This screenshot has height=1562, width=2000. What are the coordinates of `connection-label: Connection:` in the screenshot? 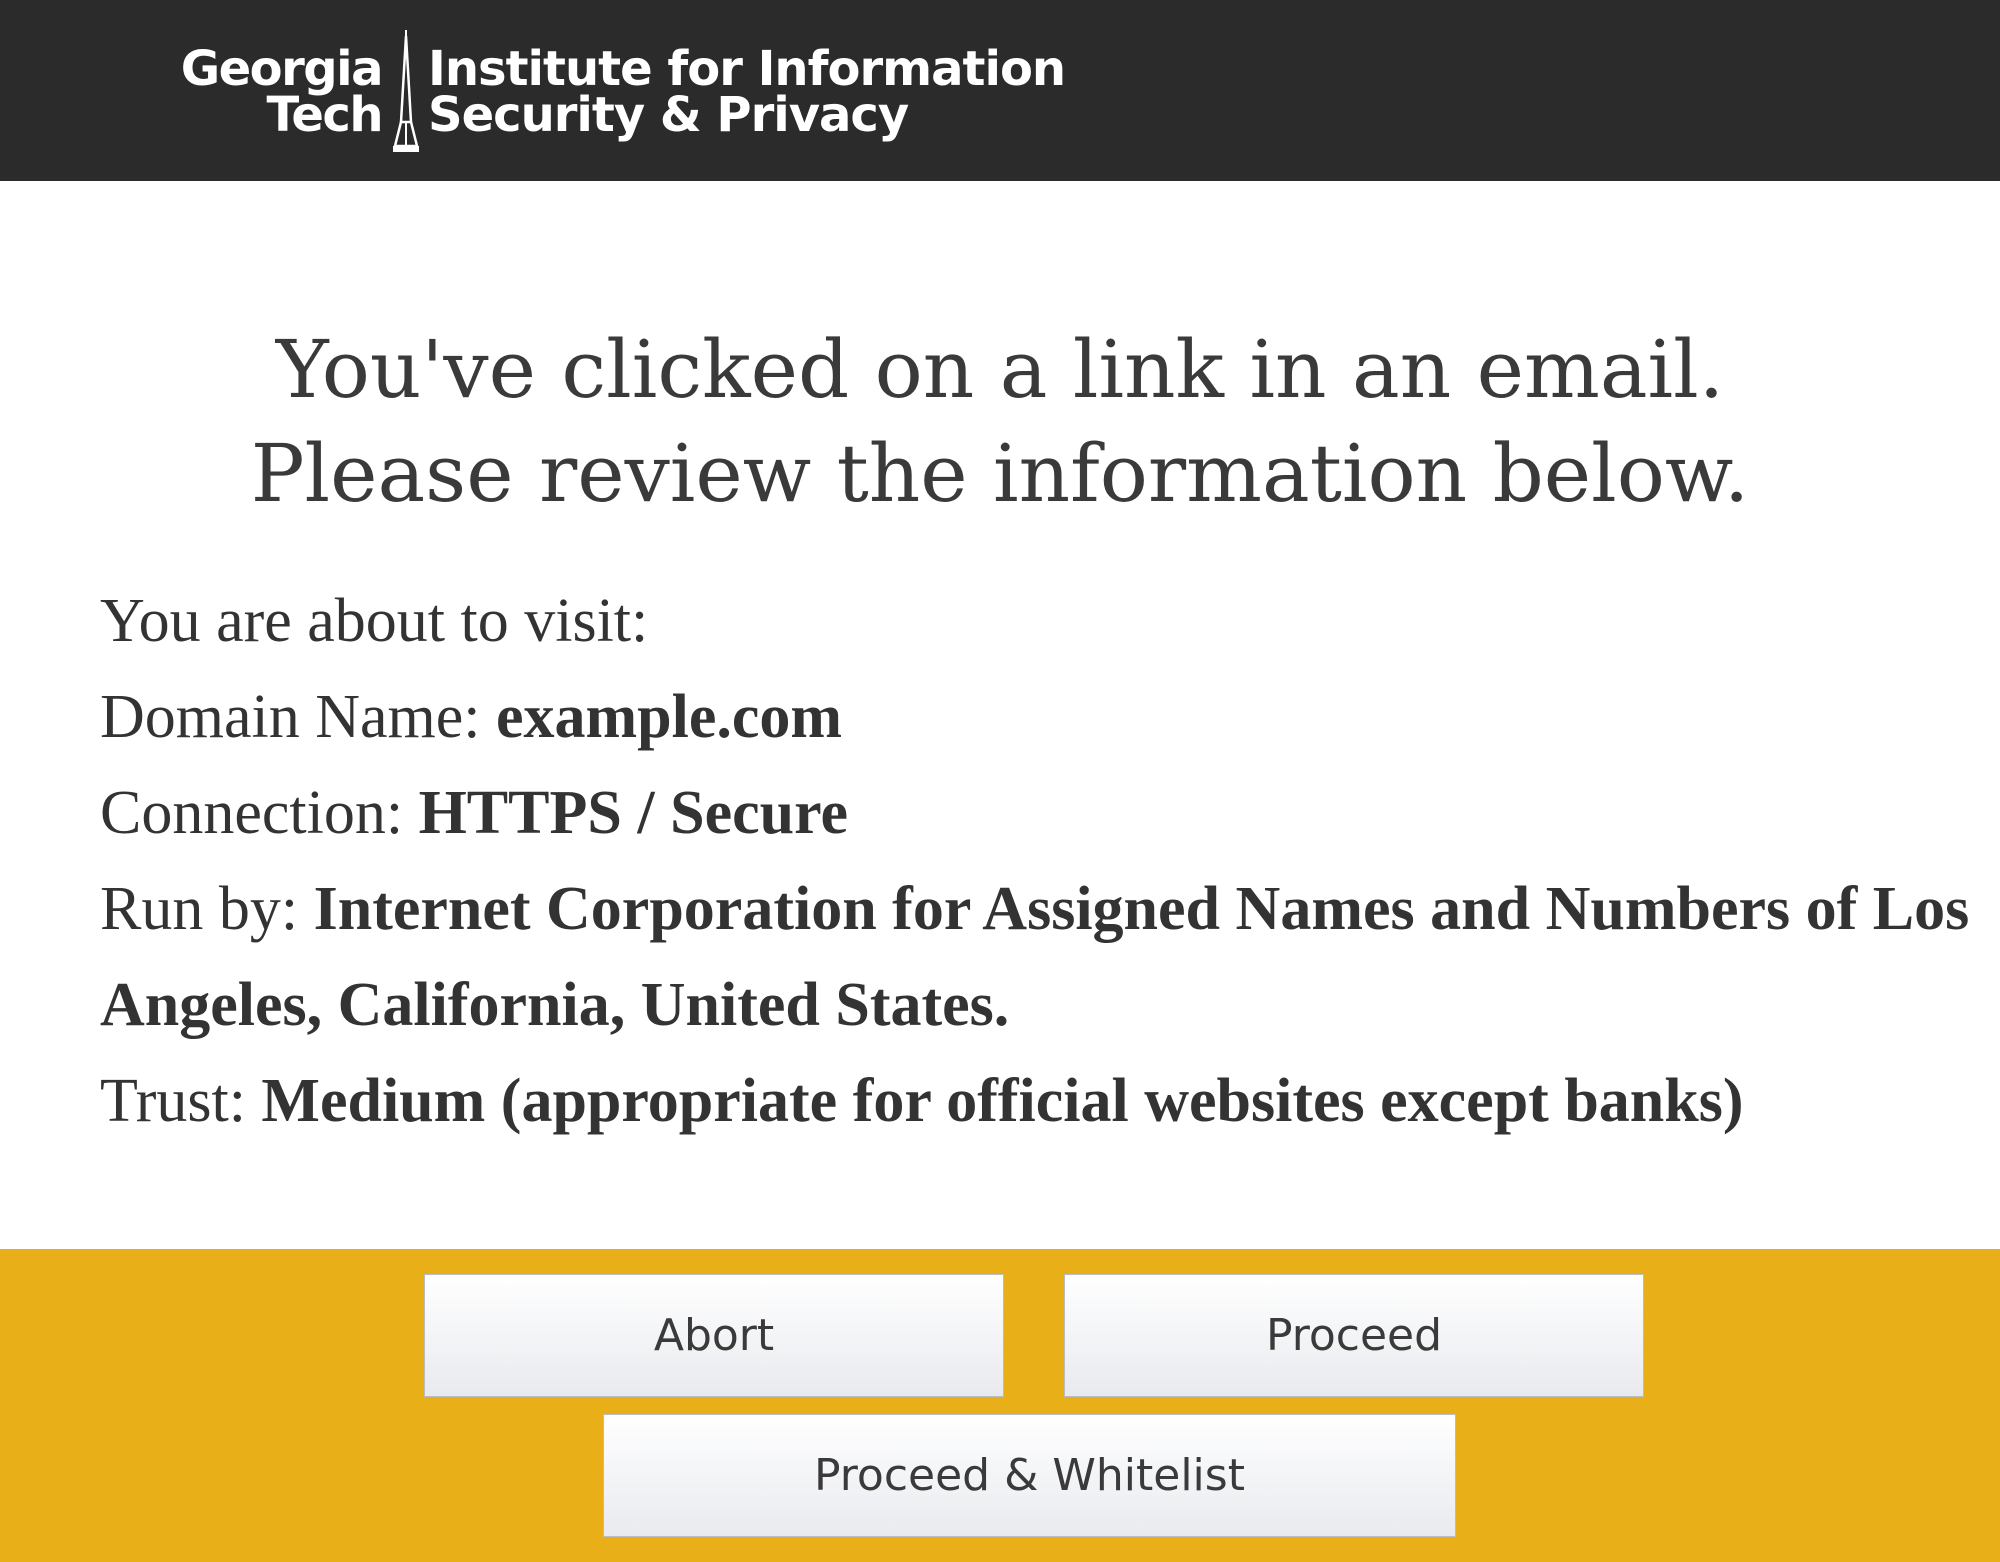 It's located at (259, 813).